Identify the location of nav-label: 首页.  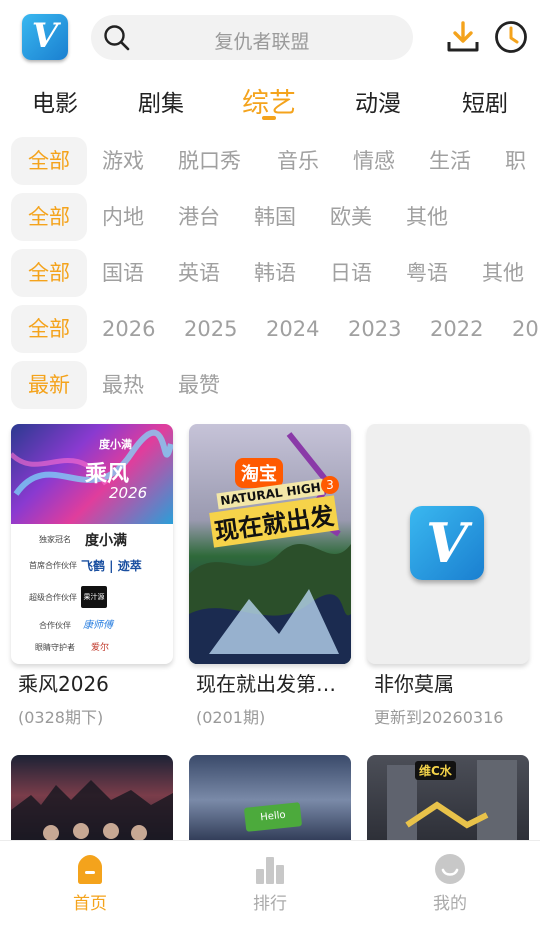
(90, 904).